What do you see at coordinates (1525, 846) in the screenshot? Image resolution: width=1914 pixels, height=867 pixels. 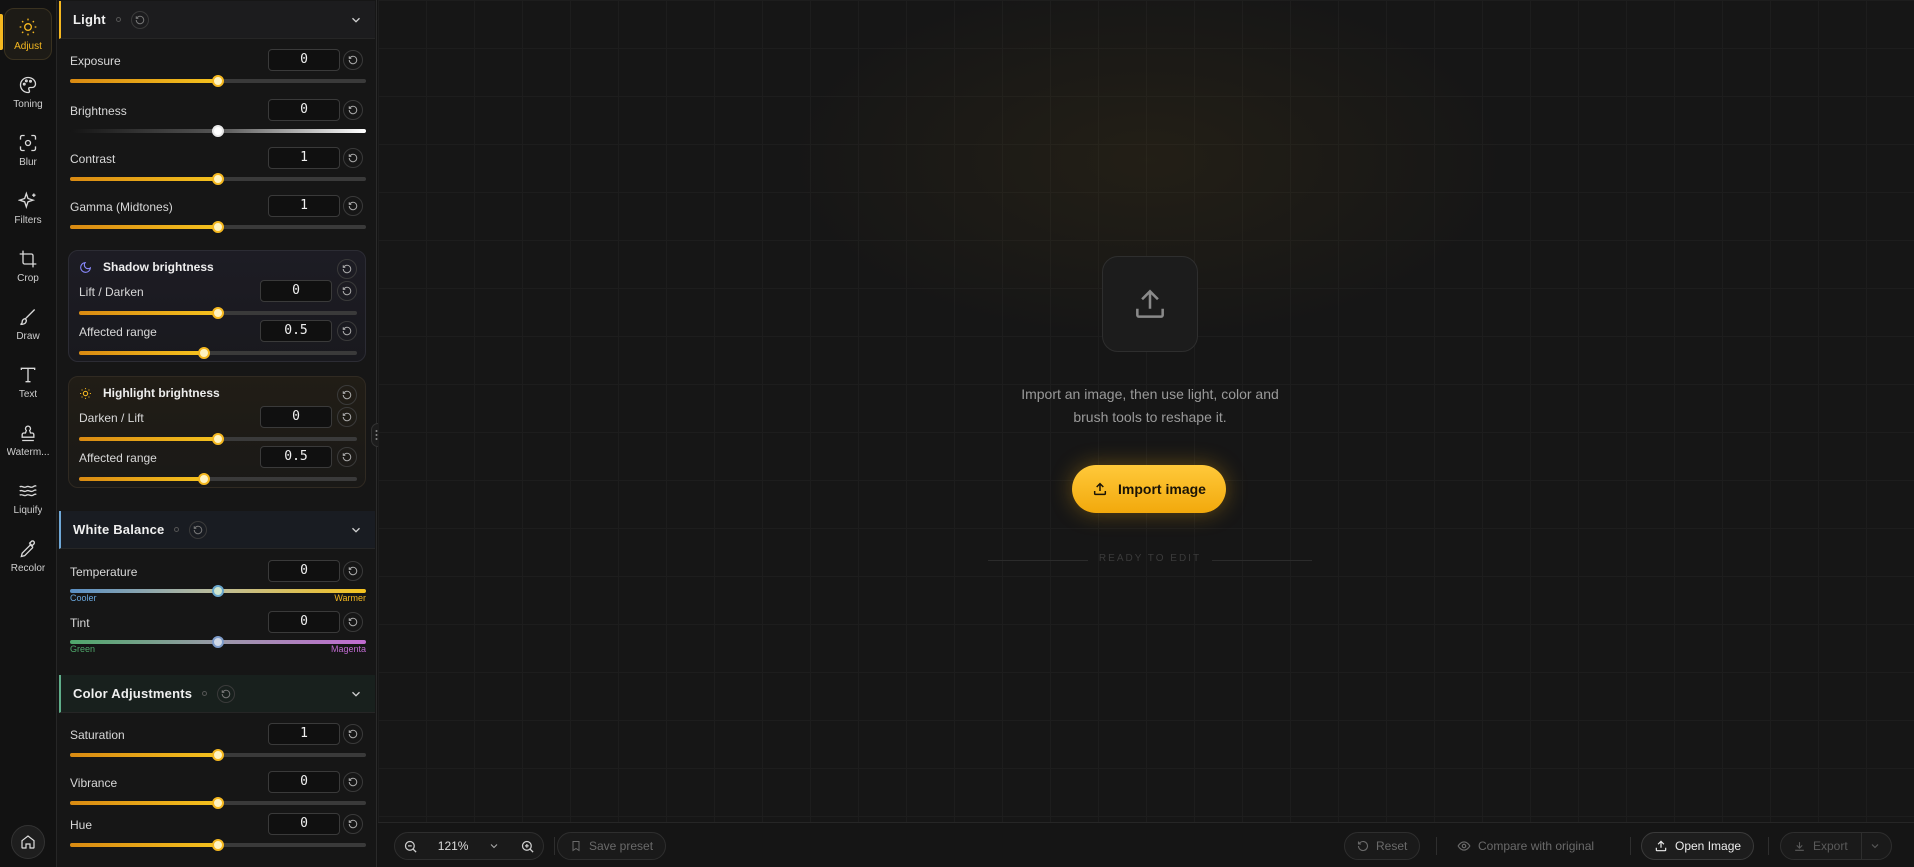 I see `compare-button: Compare with original` at bounding box center [1525, 846].